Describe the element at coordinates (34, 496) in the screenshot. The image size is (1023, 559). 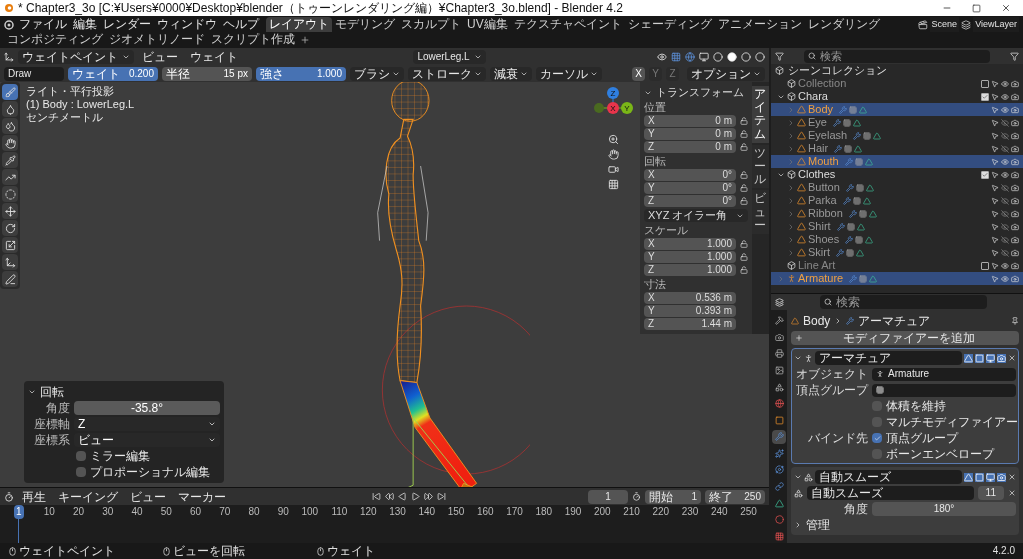
I see `menu-item: 再生` at that location.